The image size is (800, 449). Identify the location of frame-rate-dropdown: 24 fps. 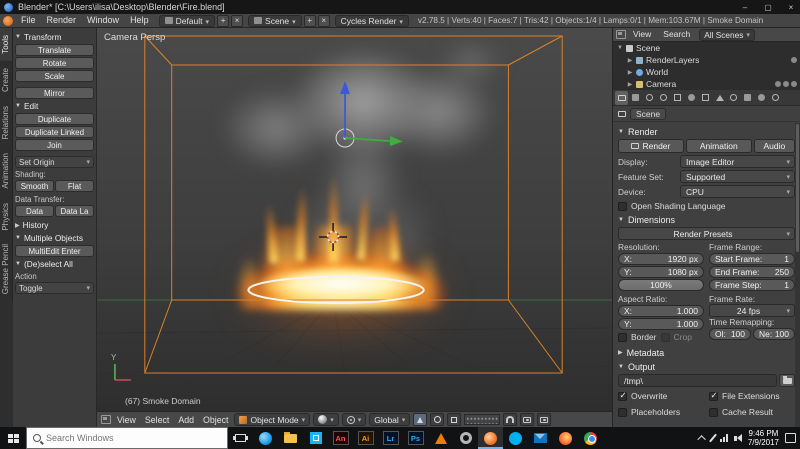
(752, 310).